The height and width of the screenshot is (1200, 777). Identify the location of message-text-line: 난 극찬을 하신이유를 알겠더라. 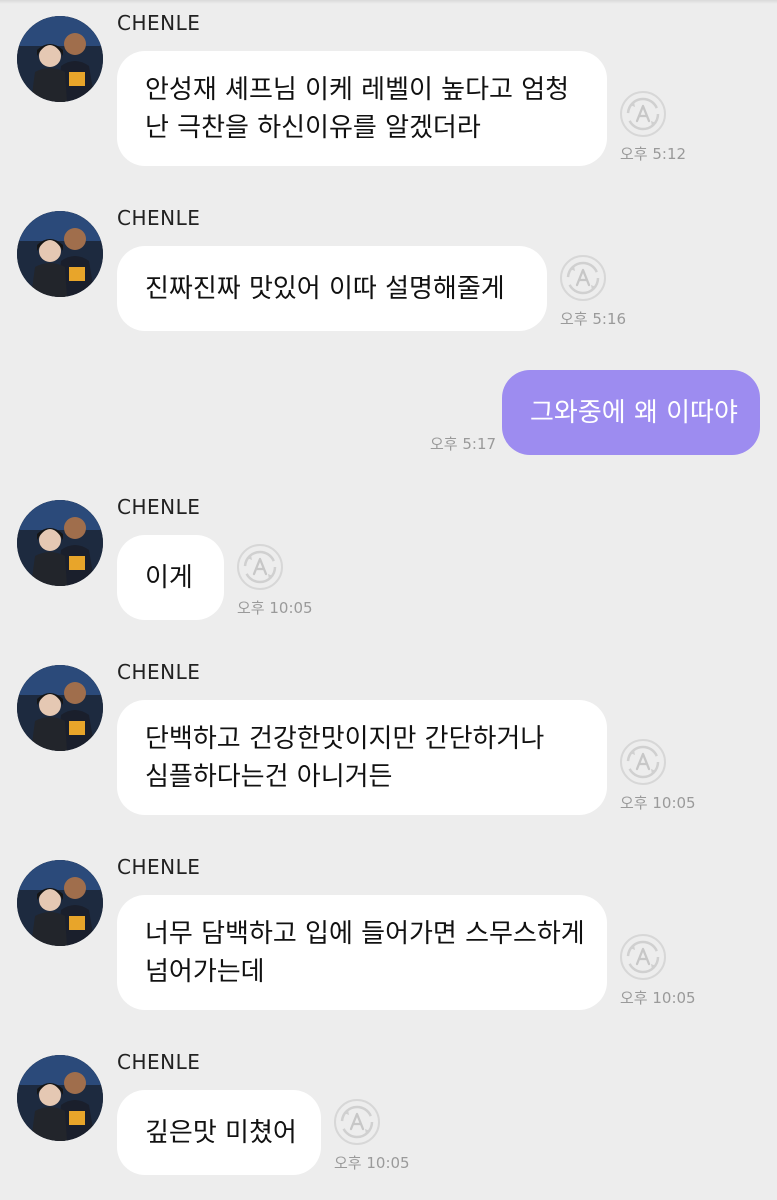
(313, 127).